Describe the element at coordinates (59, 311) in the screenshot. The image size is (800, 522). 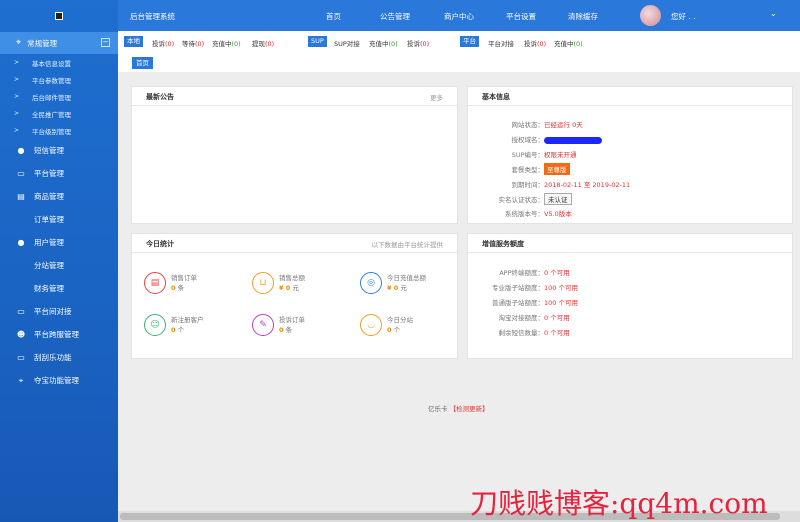
I see `sidebar-item-interconnect: ▭ 平台间对接` at that location.